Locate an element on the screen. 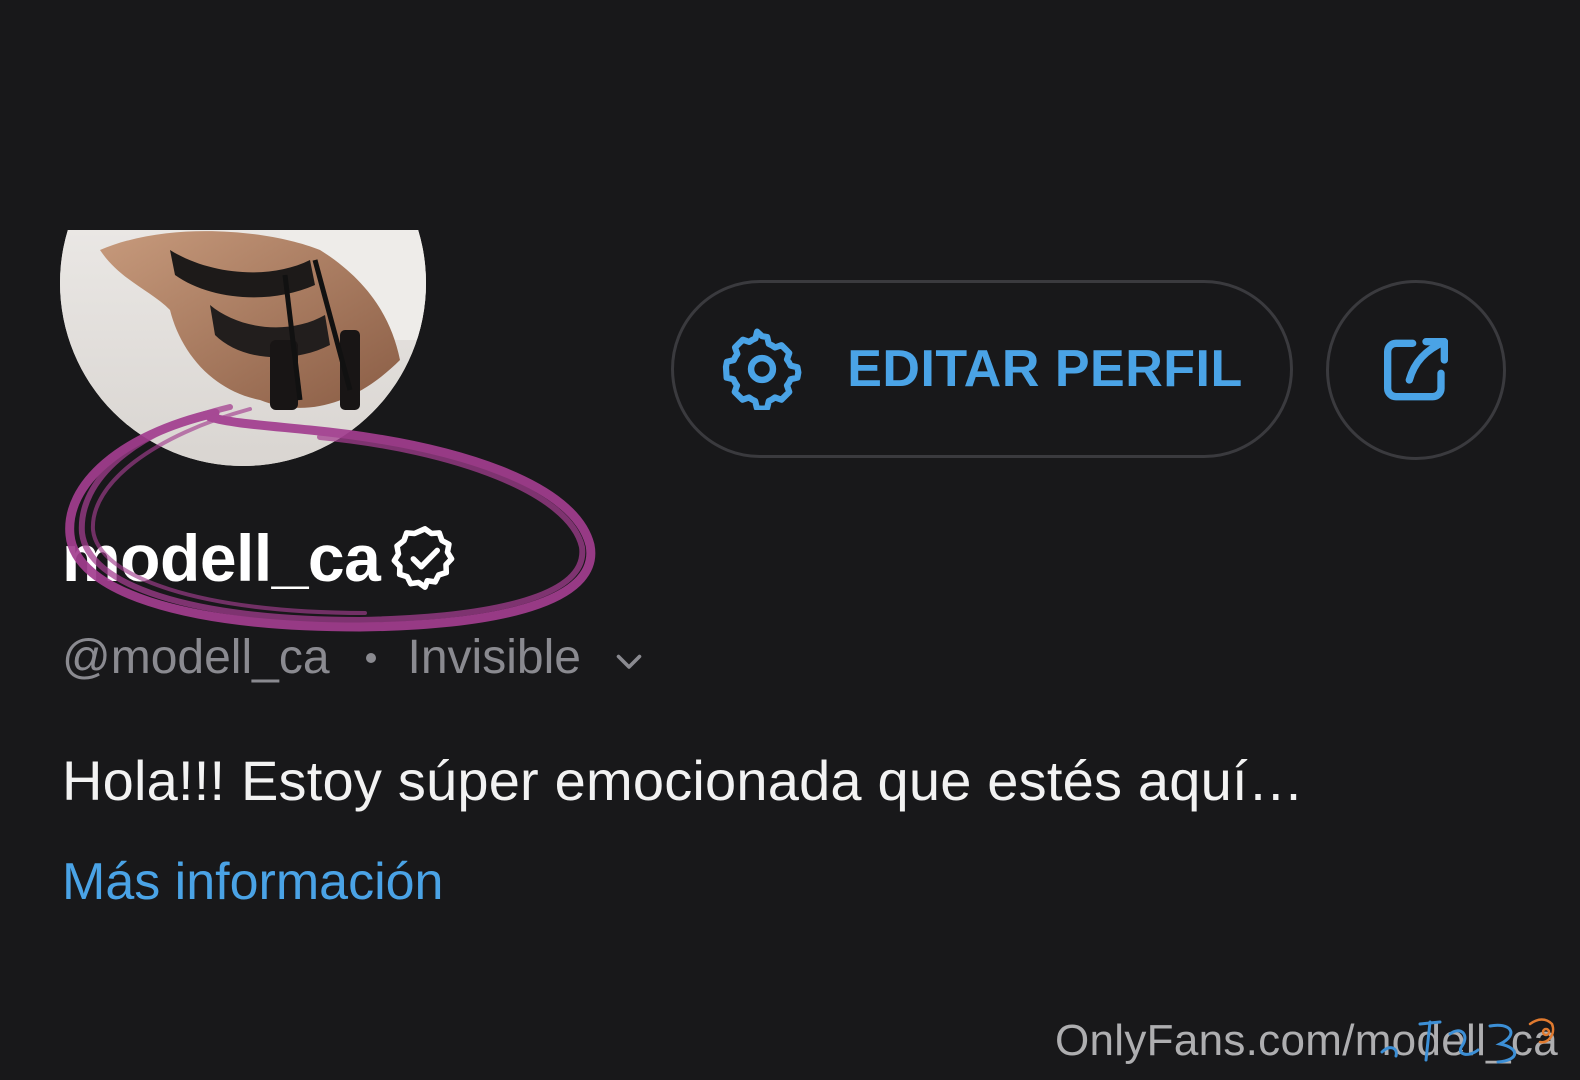 The height and width of the screenshot is (1080, 1580). handle-row: @modell_ca Invisible is located at coordinates (354, 657).